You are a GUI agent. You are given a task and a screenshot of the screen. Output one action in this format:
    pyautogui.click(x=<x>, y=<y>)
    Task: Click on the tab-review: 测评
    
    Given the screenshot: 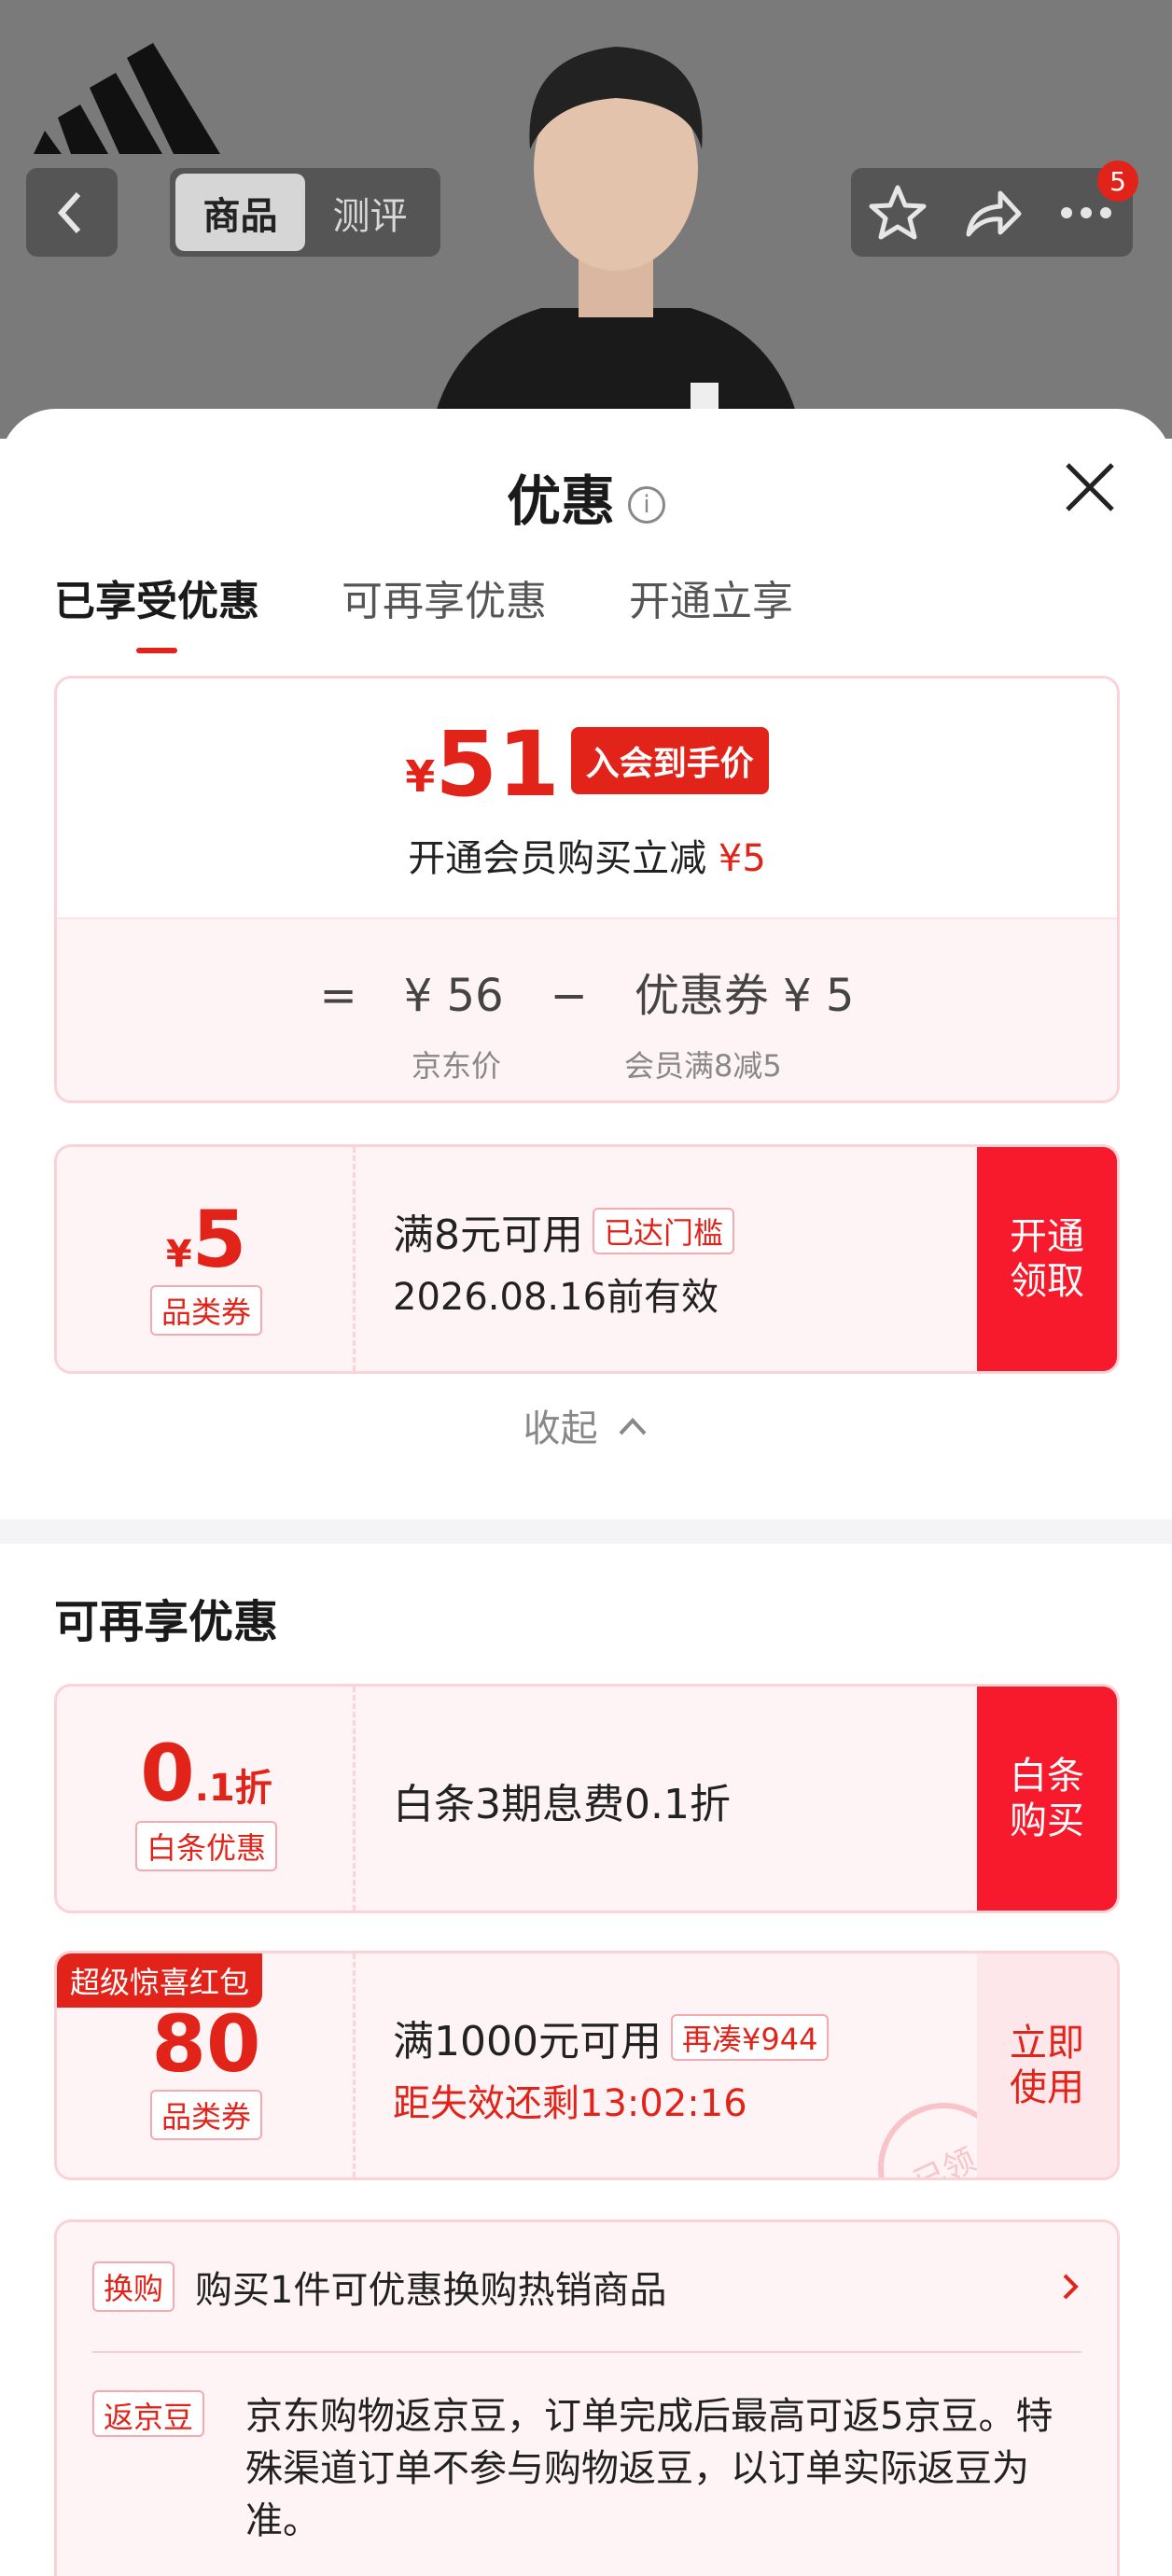 What is the action you would take?
    pyautogui.click(x=370, y=212)
    